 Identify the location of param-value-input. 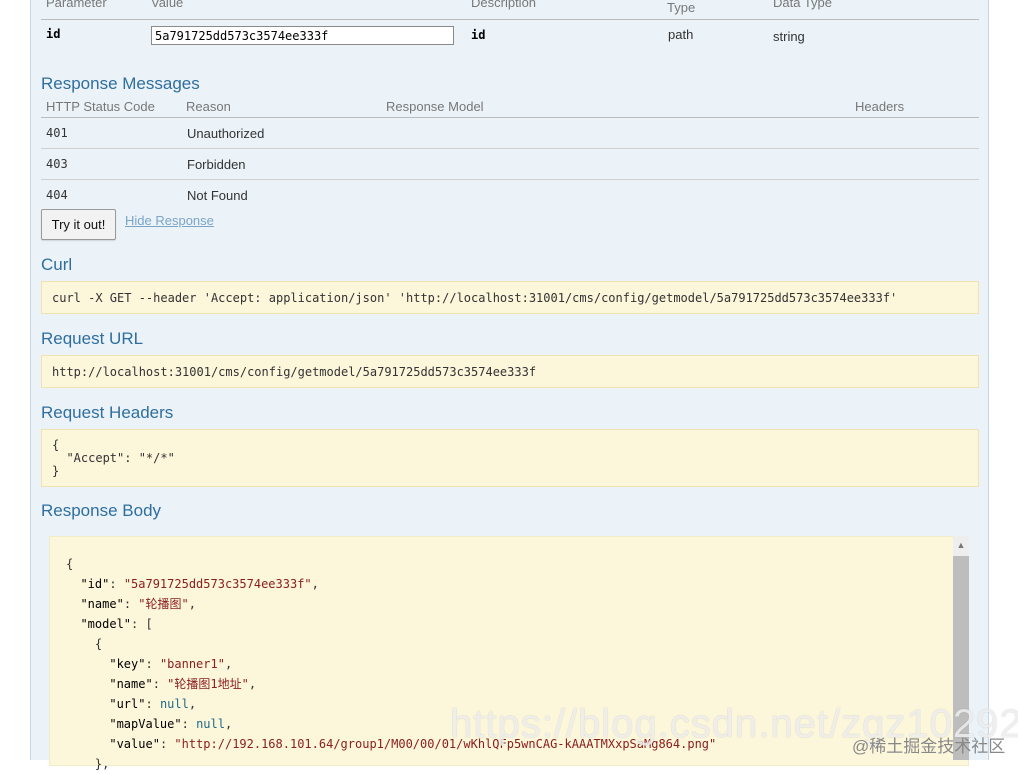
(302, 35).